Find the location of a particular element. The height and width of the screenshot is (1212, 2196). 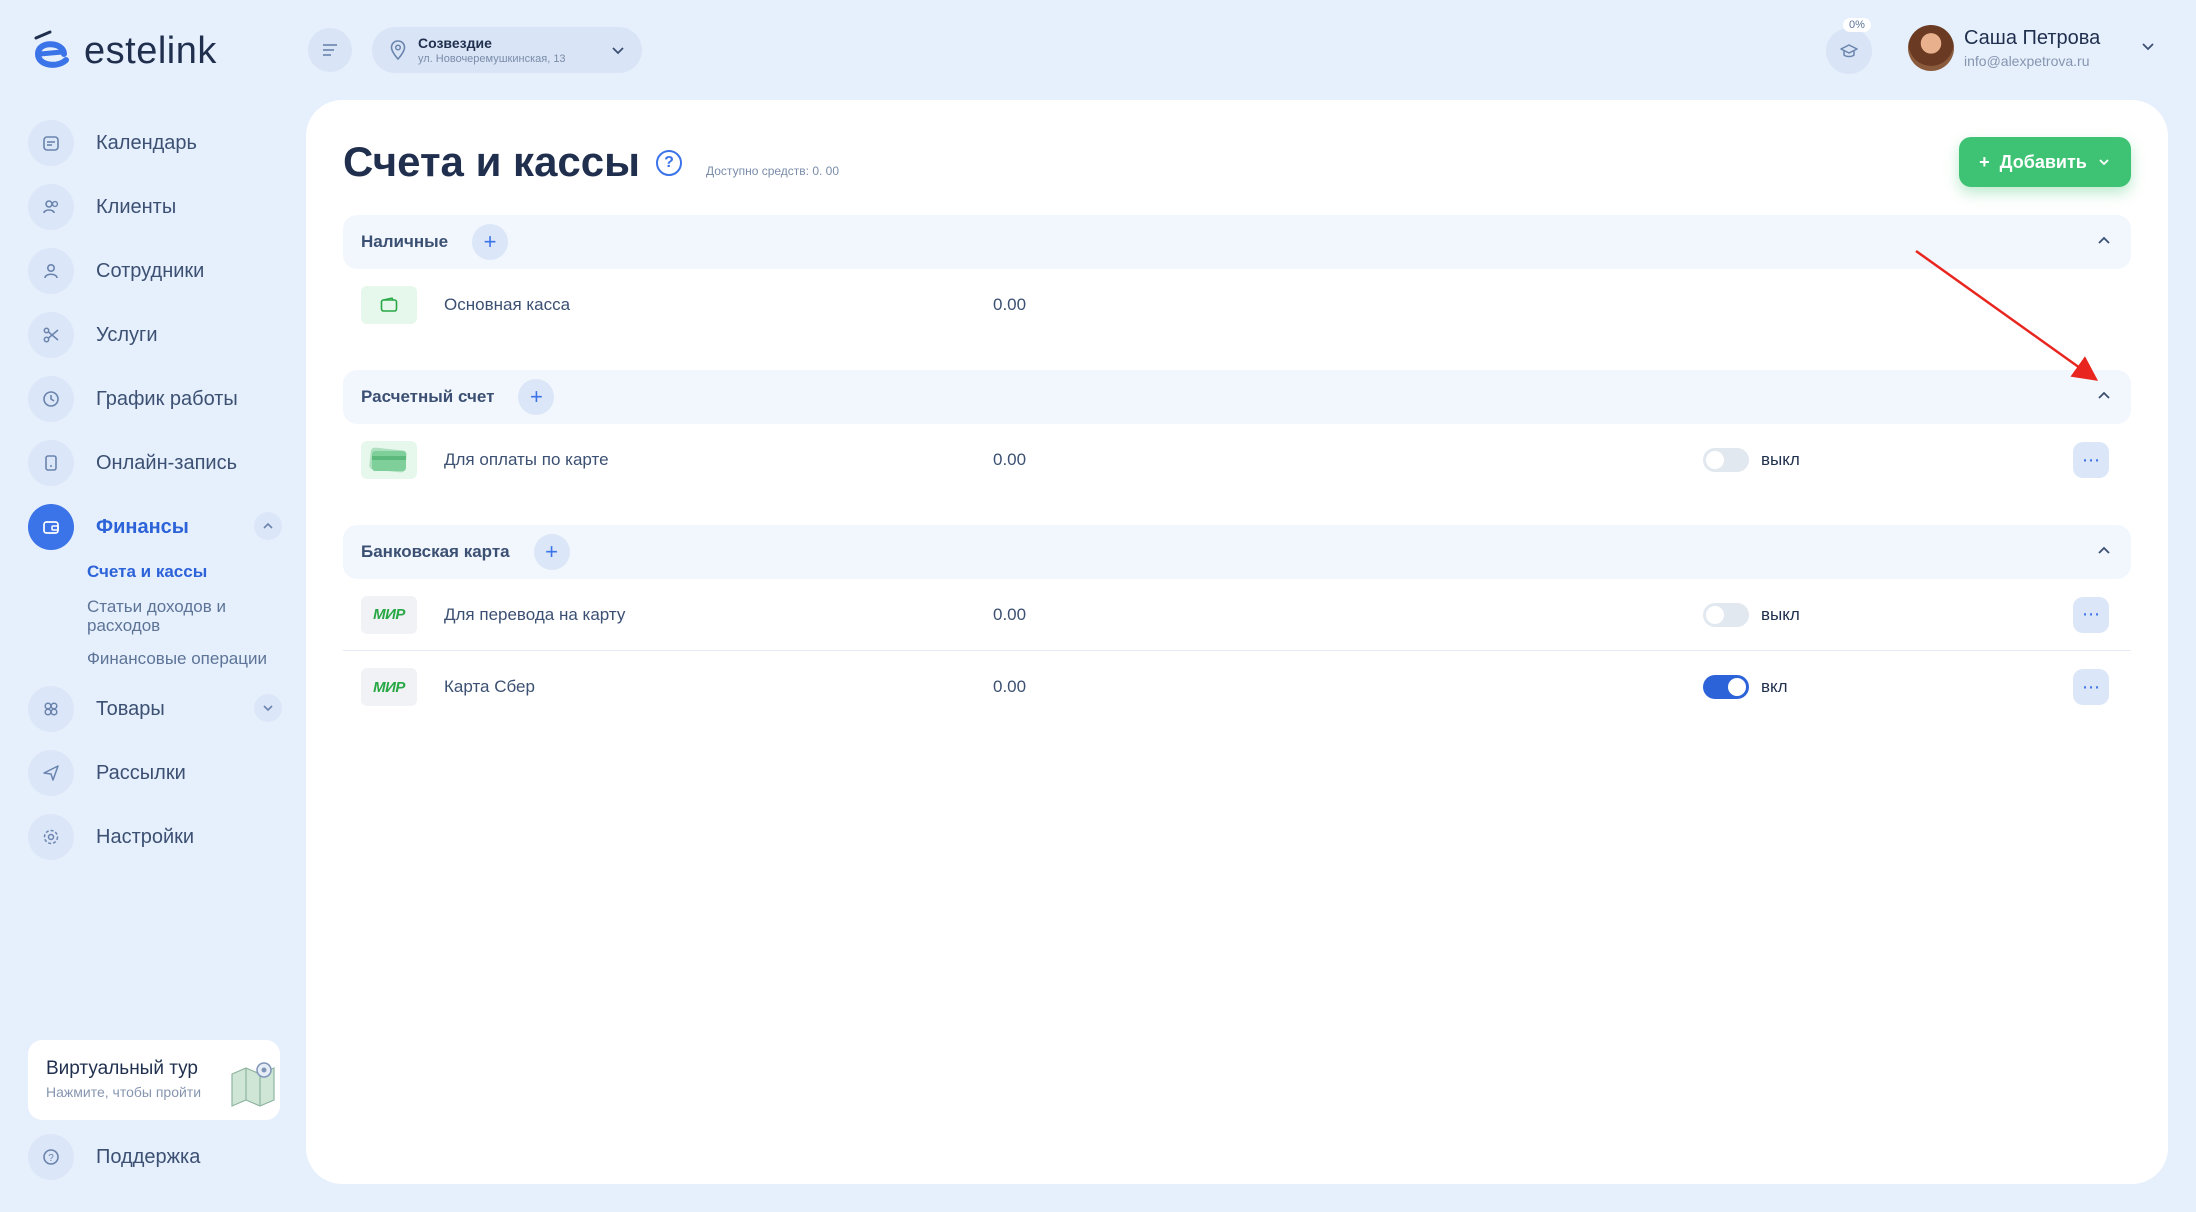

graduation-cap-icon is located at coordinates (1849, 51).